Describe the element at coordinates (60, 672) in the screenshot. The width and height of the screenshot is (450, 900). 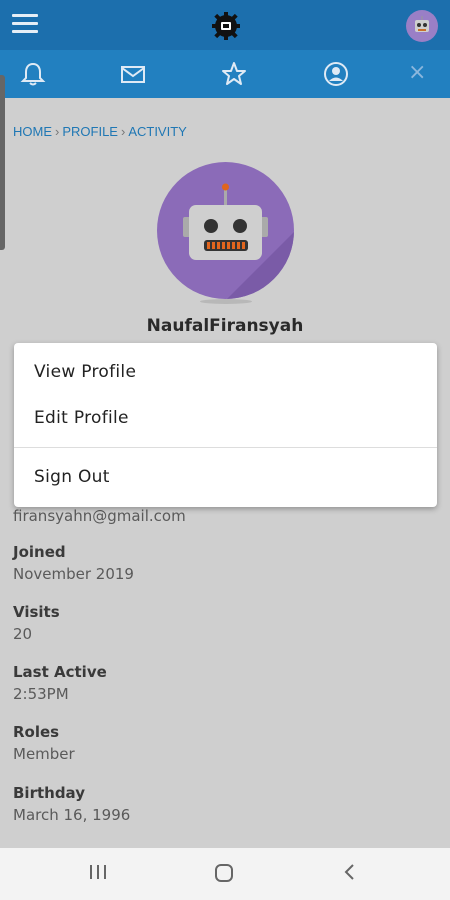
I see `field-label: Last Active` at that location.